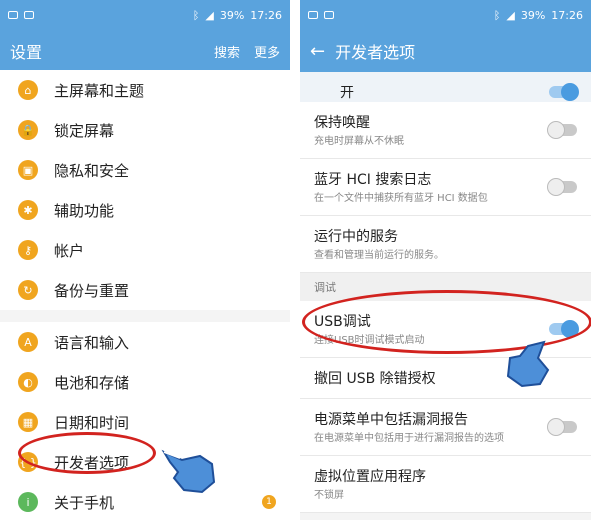 The image size is (591, 520). What do you see at coordinates (373, 180) in the screenshot?
I see `option-title: 蓝牙 HCI 搜索日志` at bounding box center [373, 180].